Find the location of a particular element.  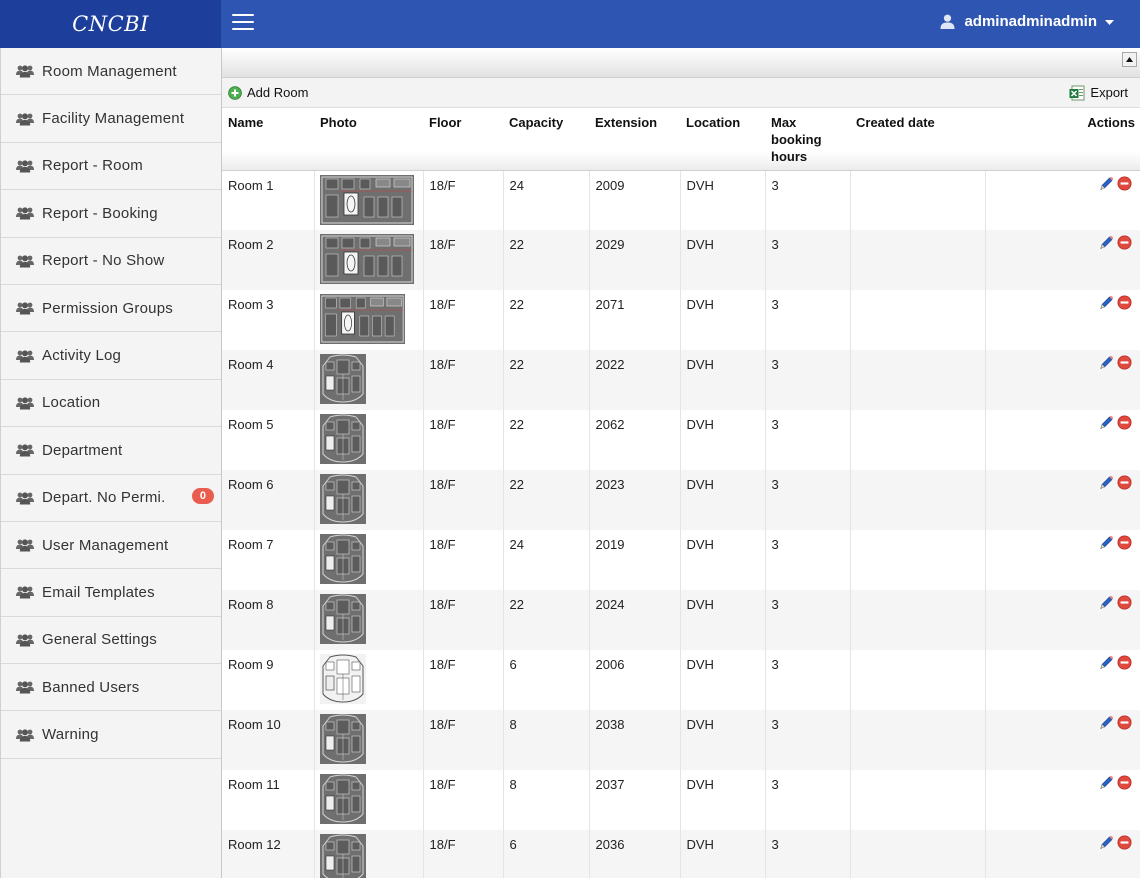

table-row: Room 6 18/F 22 2023 DVH 3 is located at coordinates (681, 500).